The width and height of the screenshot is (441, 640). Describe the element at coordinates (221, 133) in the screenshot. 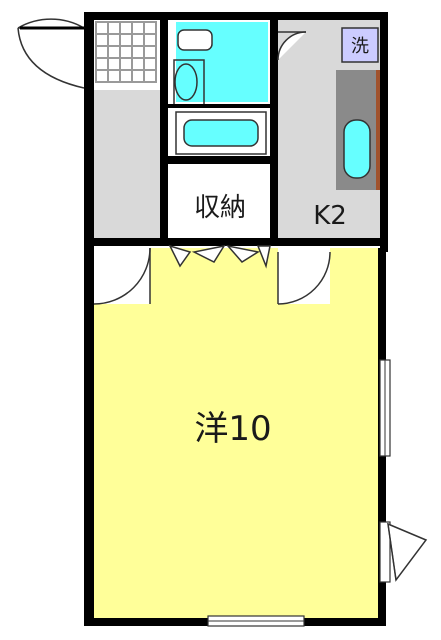

I see `bathtub-basin` at that location.